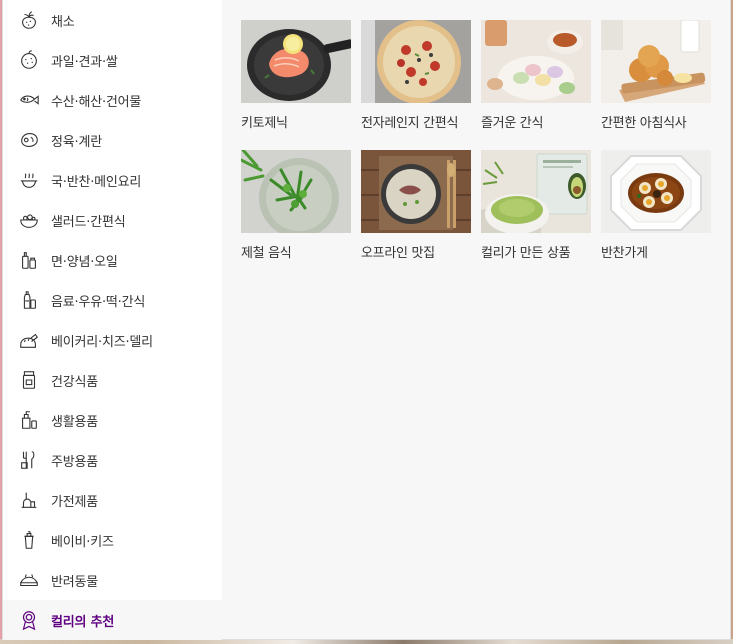  What do you see at coordinates (264, 123) in the screenshot?
I see `subcategory-label: 키토제닉` at bounding box center [264, 123].